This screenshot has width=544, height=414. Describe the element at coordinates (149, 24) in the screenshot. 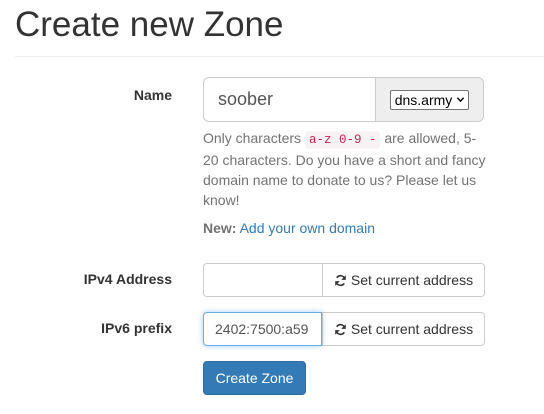

I see `page-title: Create new Zone` at that location.